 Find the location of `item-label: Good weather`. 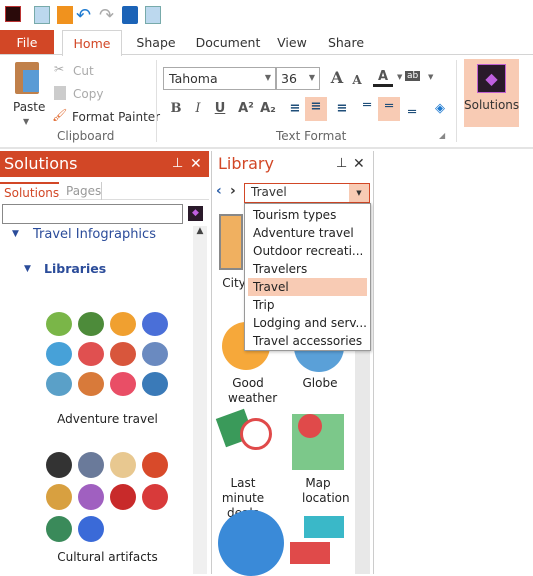

item-label: Good weather is located at coordinates (253, 390).